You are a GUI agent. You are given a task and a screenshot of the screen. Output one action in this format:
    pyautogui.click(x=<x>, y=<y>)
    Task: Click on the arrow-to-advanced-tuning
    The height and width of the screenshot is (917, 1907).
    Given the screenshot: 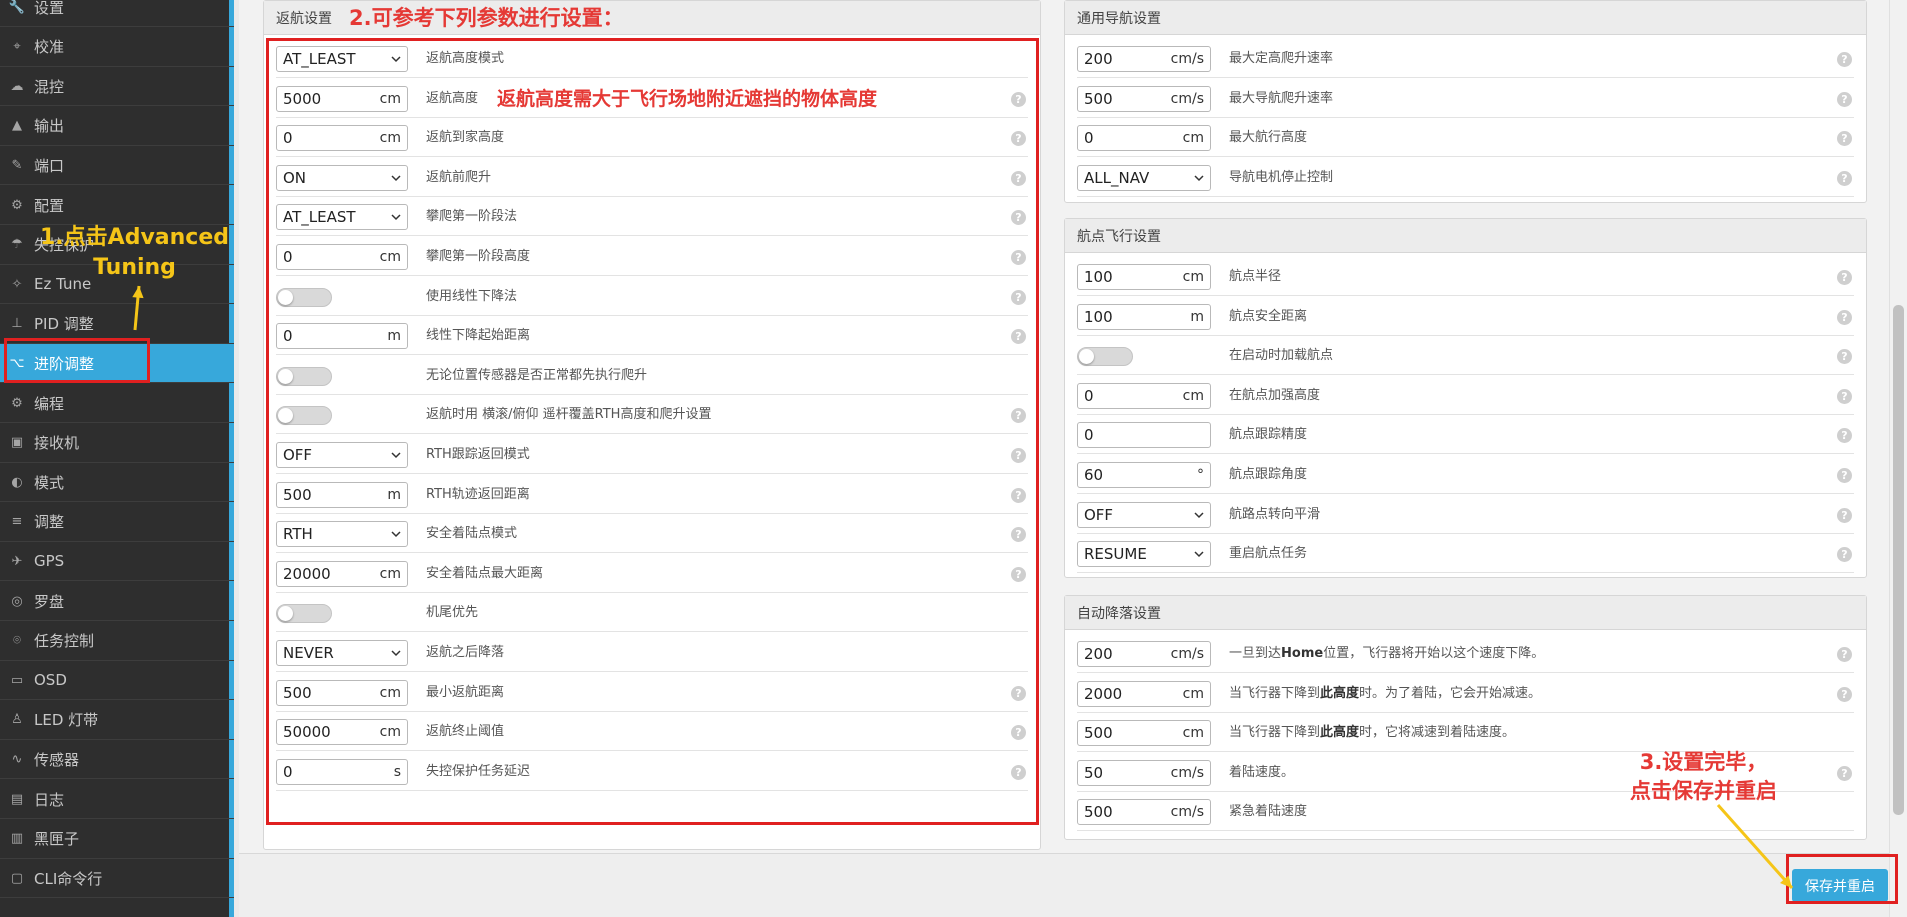 What is the action you would take?
    pyautogui.click(x=138, y=308)
    